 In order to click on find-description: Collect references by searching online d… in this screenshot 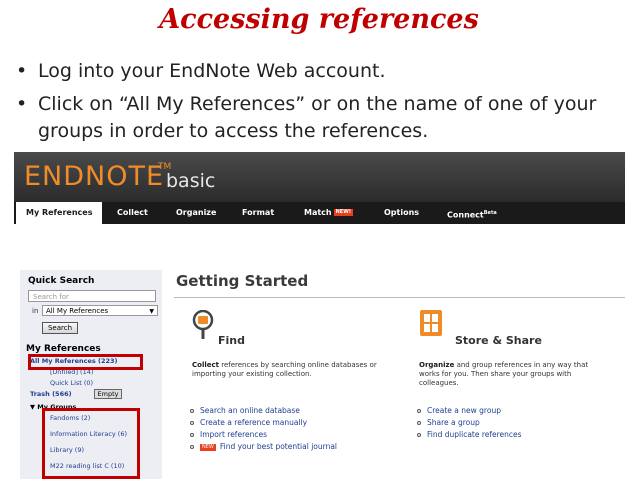, I will do `click(287, 370)`.